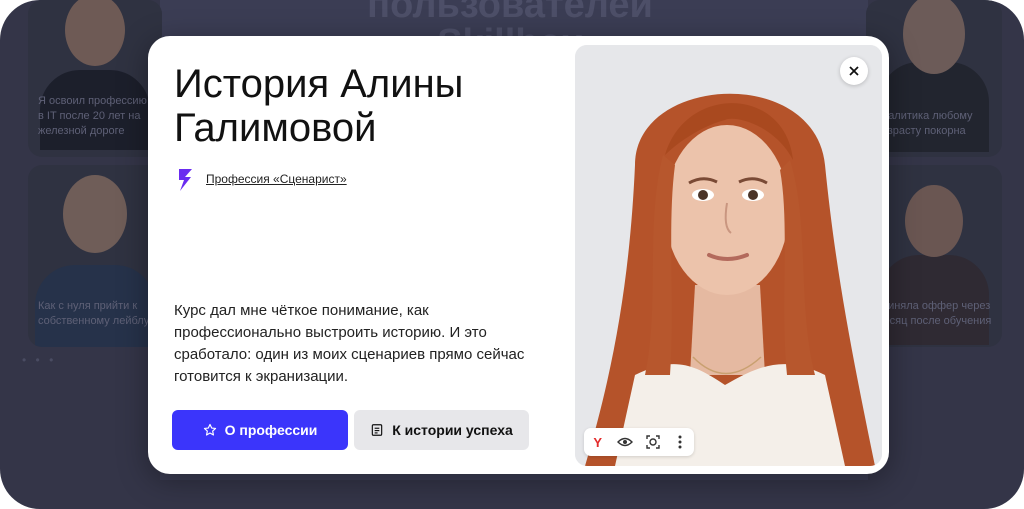 This screenshot has width=1024, height=509. I want to click on about-profession-button: О профессии, so click(260, 430).